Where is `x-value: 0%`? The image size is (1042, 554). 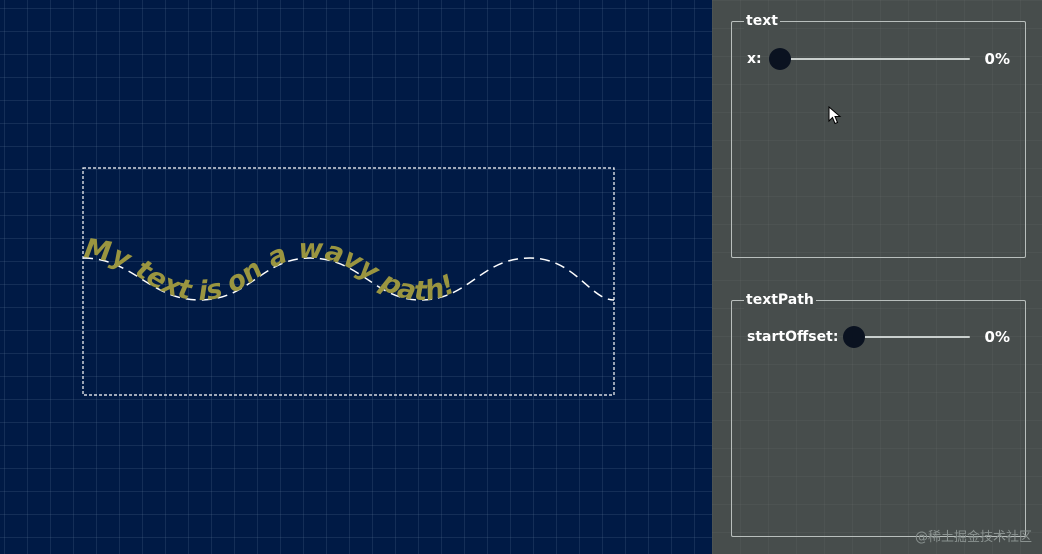
x-value: 0% is located at coordinates (997, 59).